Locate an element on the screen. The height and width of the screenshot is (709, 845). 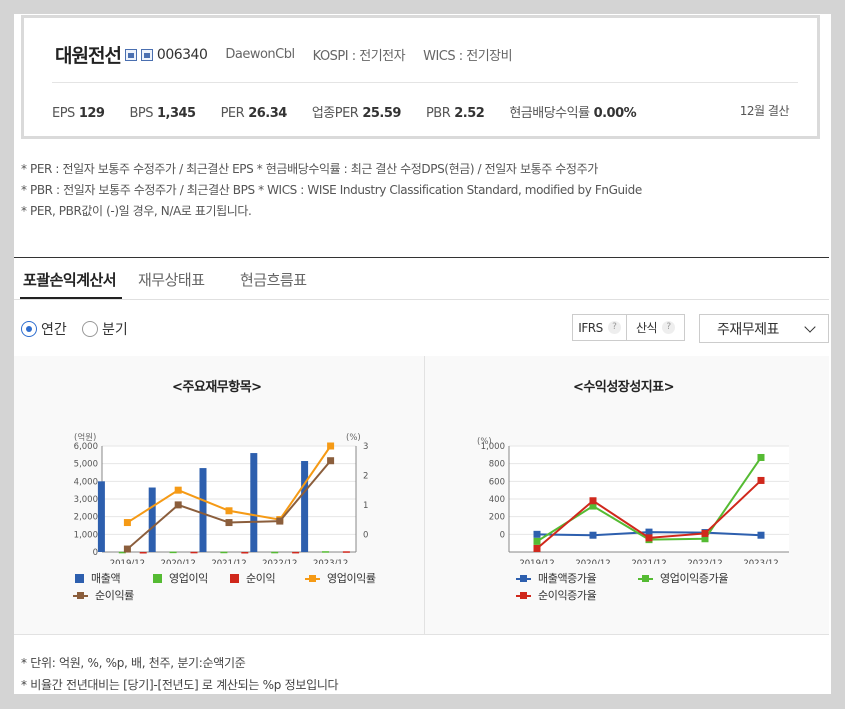
y-unit: (%) is located at coordinates (484, 442).